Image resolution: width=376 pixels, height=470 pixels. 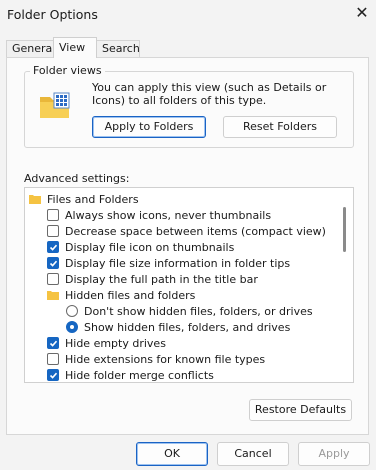 What do you see at coordinates (67, 70) in the screenshot?
I see `folder-views-label: Folder views` at bounding box center [67, 70].